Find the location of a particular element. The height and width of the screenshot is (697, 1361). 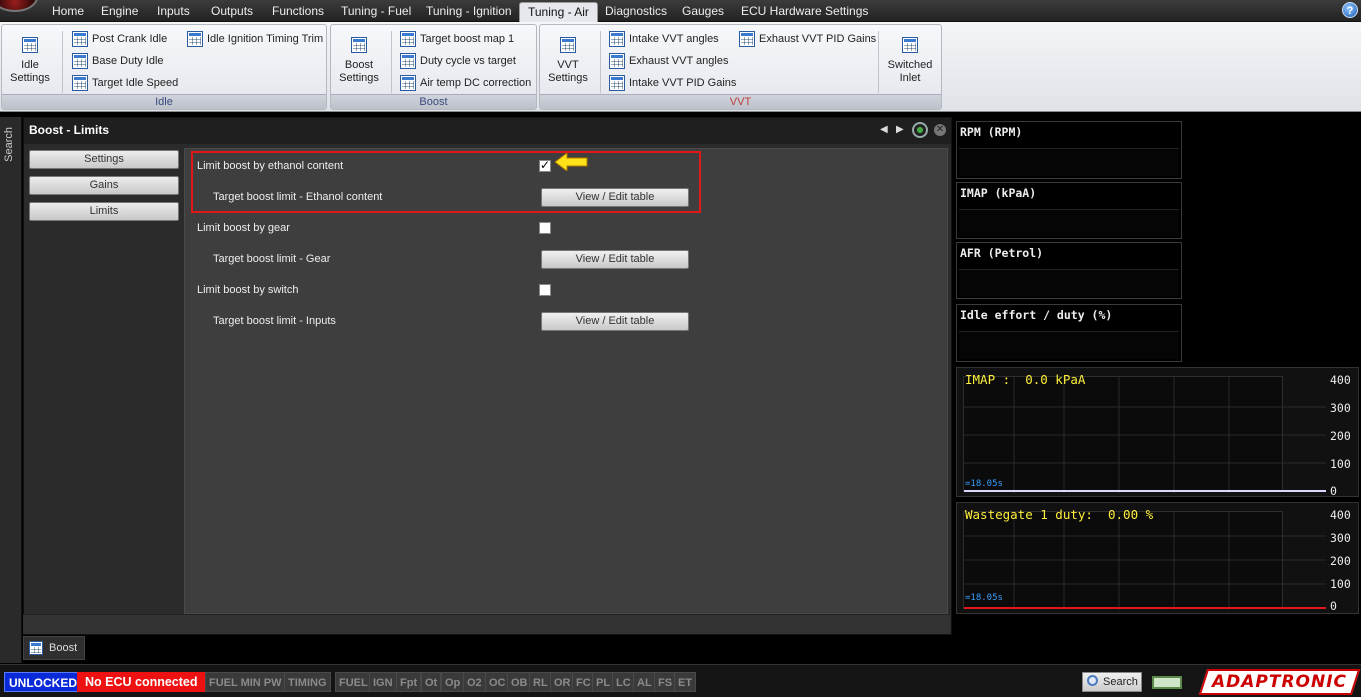

air-temp-dc-correction-button: Air temp DC correction is located at coordinates (465, 83).